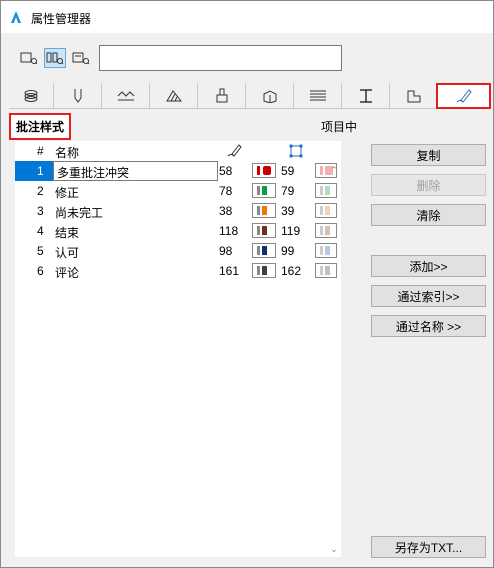 The image size is (494, 568). What do you see at coordinates (334, 171) in the screenshot?
I see `scroll-up-arrow-icon: ⌃` at bounding box center [334, 171].